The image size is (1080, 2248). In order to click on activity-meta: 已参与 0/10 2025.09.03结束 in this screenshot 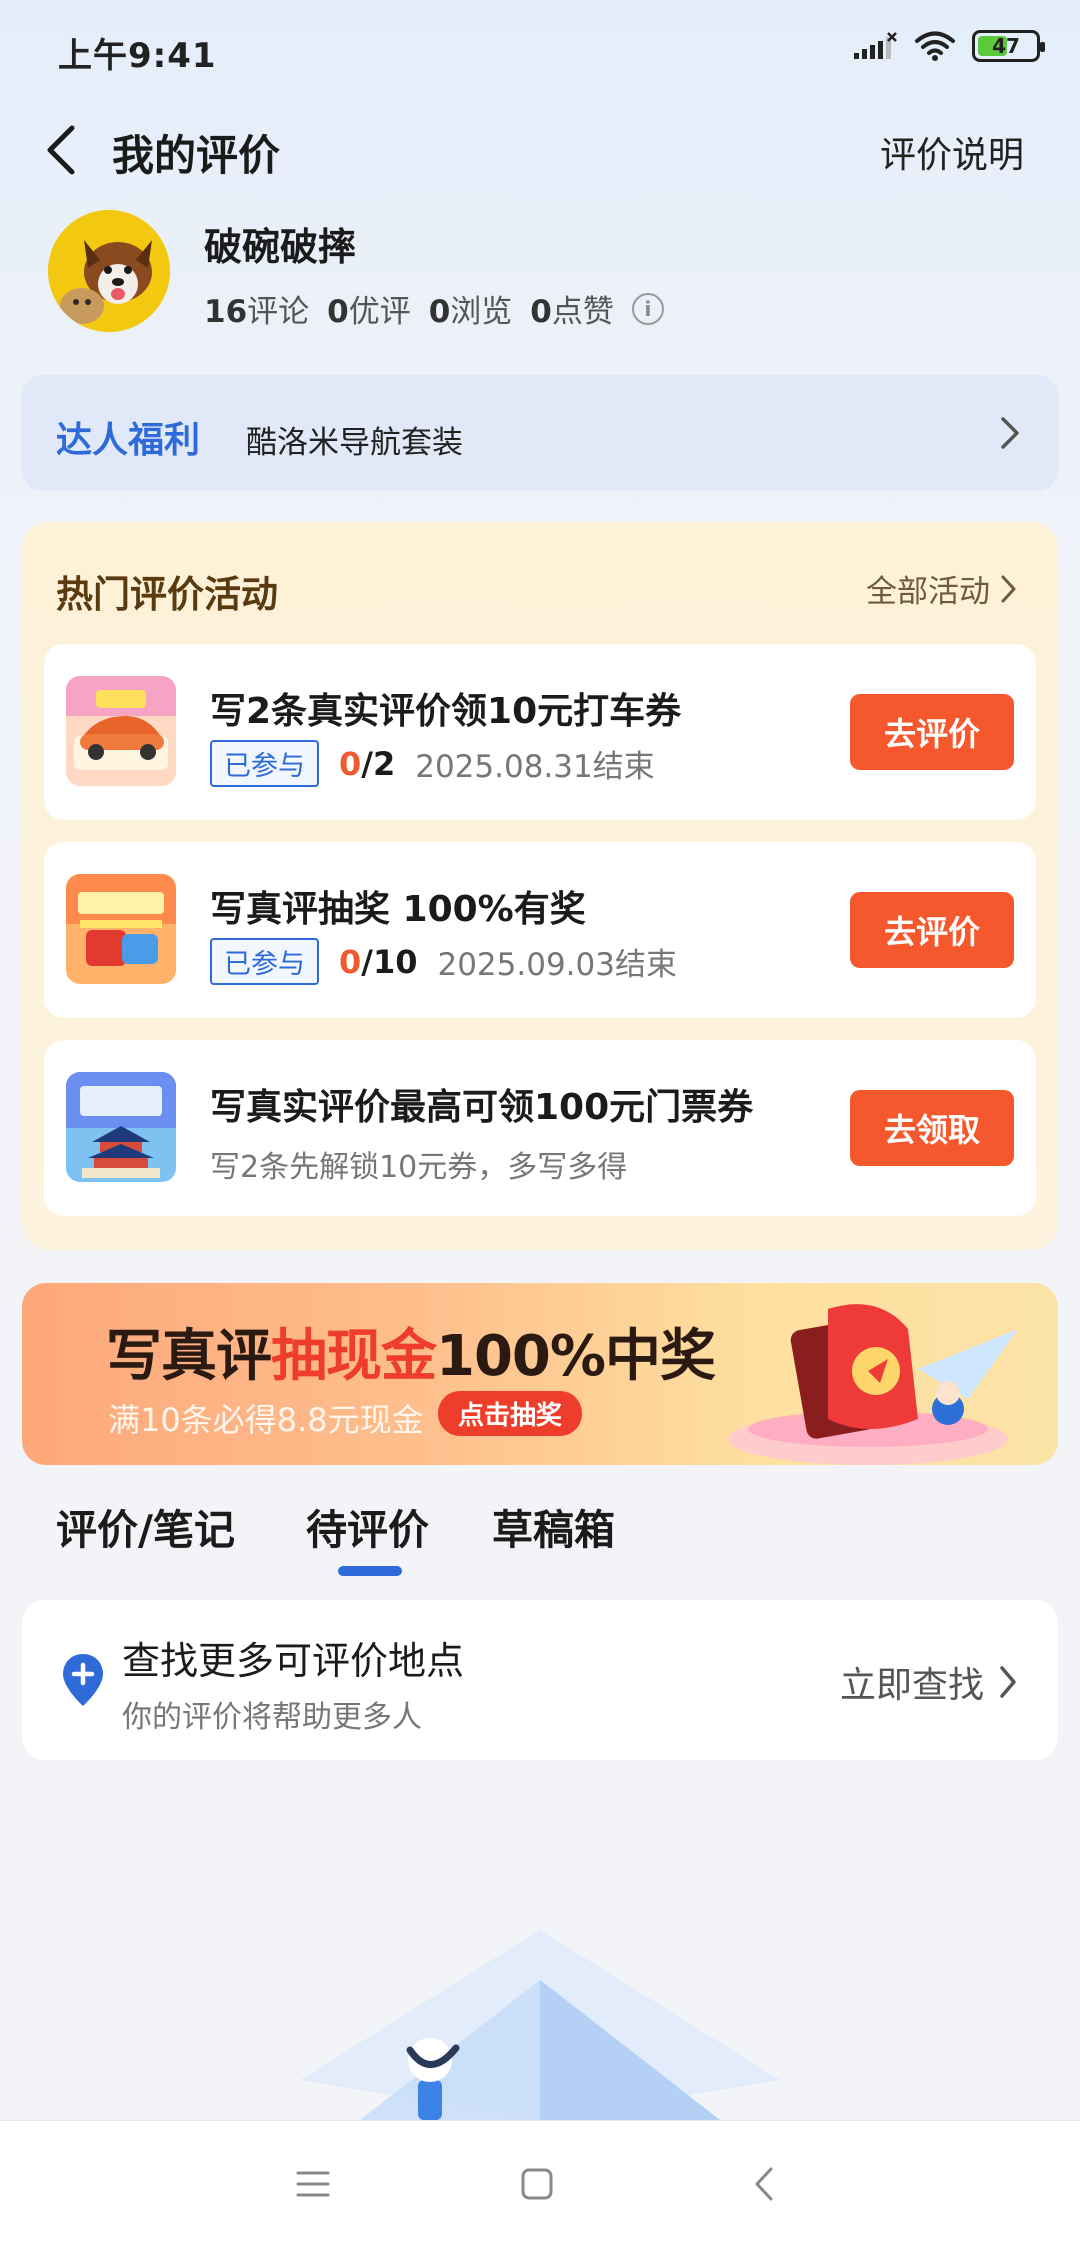, I will do `click(443, 961)`.